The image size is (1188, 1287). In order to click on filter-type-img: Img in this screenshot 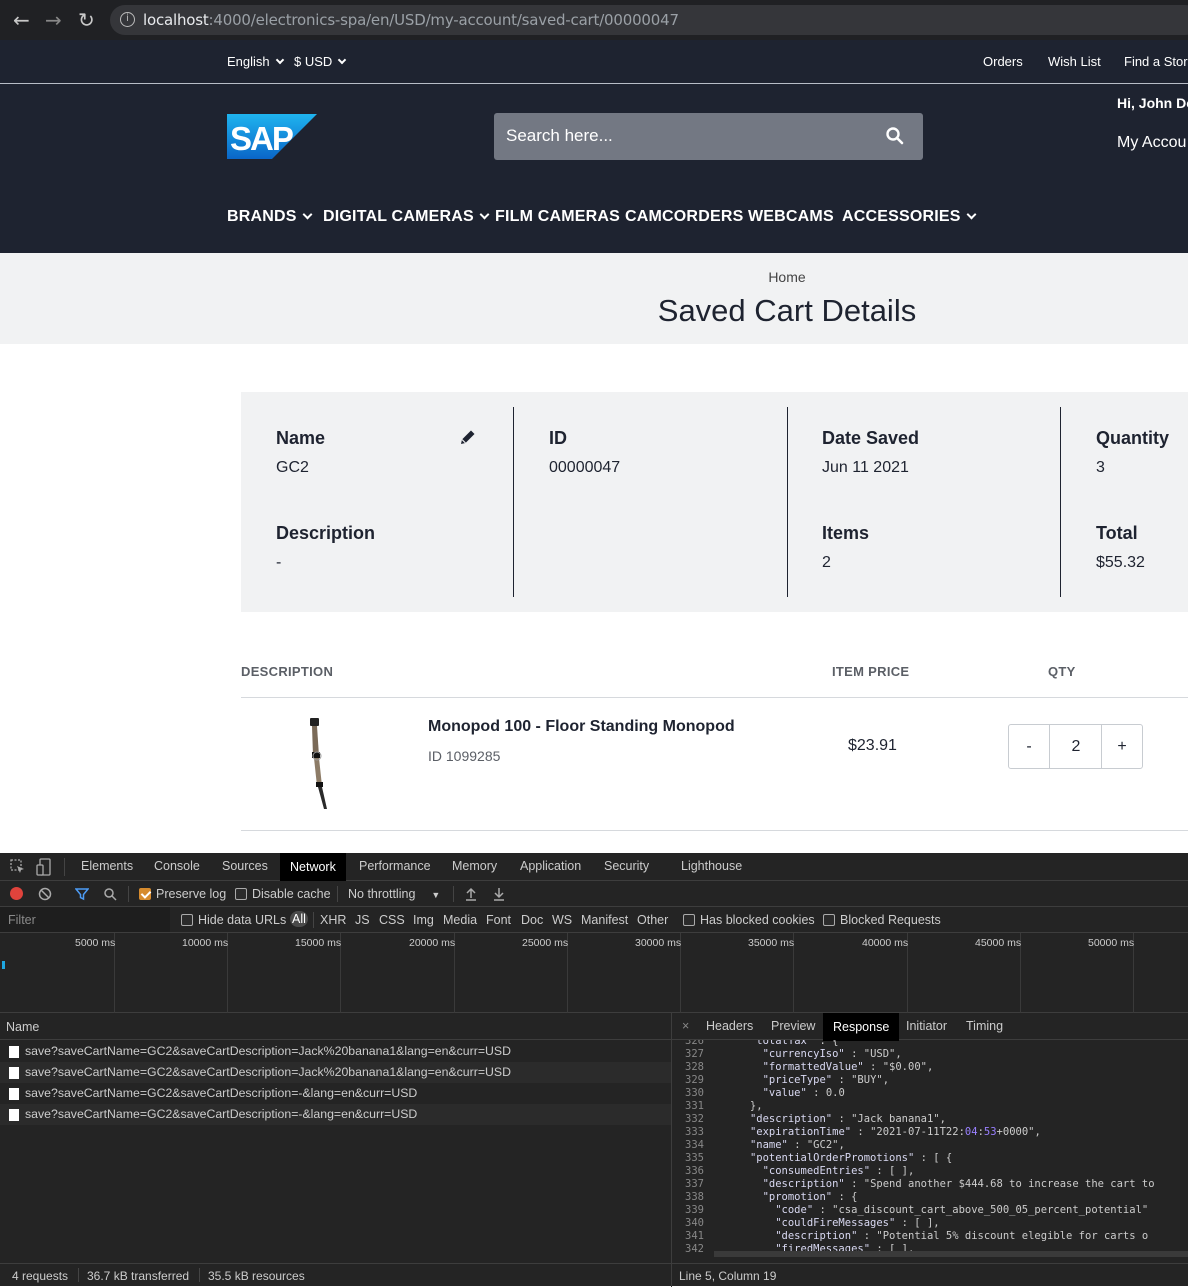, I will do `click(423, 920)`.